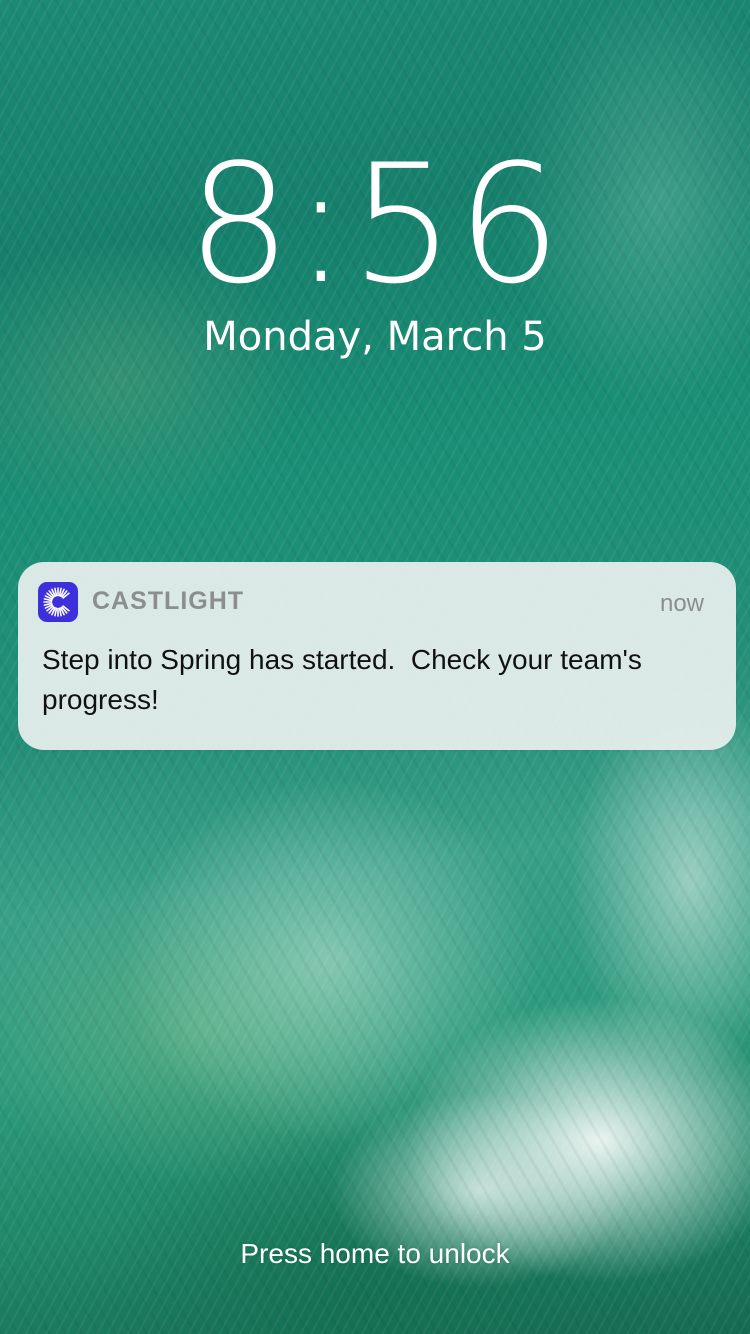 This screenshot has height=1334, width=750. What do you see at coordinates (375, 337) in the screenshot?
I see `lockscreen-date: Monday, March 5` at bounding box center [375, 337].